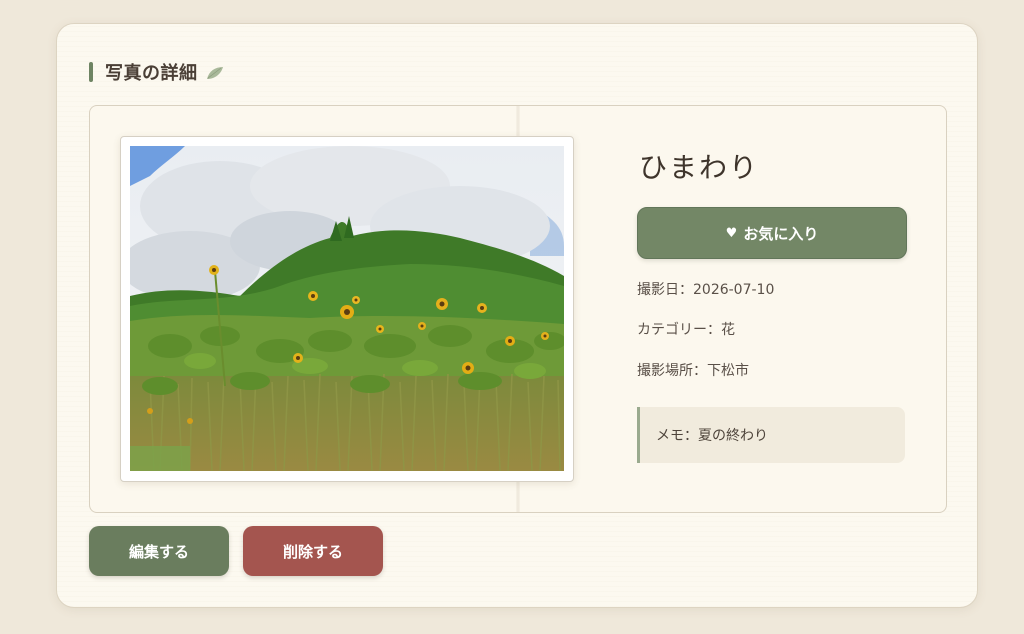 The image size is (1024, 634). What do you see at coordinates (706, 290) in the screenshot?
I see `shot-date: 撮影日：2026-07-10` at bounding box center [706, 290].